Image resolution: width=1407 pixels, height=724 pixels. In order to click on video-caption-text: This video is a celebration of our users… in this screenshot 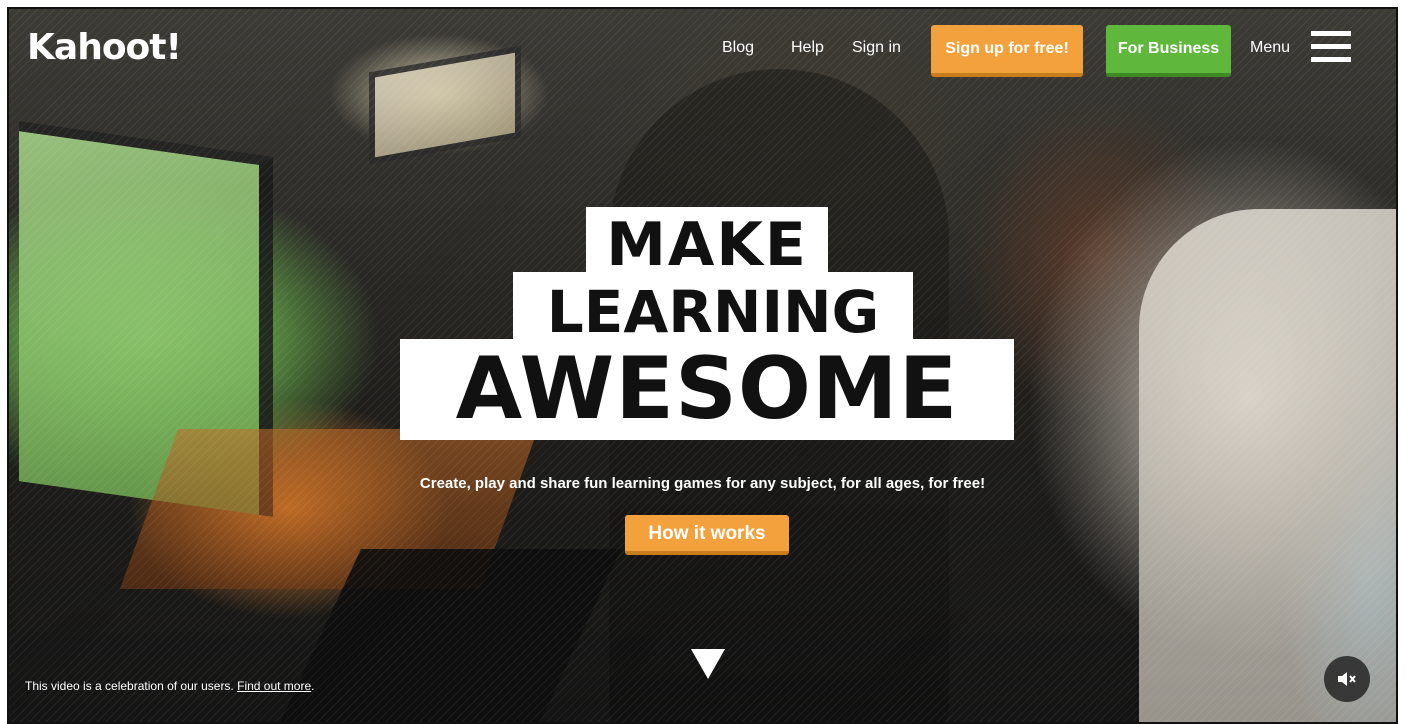, I will do `click(131, 686)`.